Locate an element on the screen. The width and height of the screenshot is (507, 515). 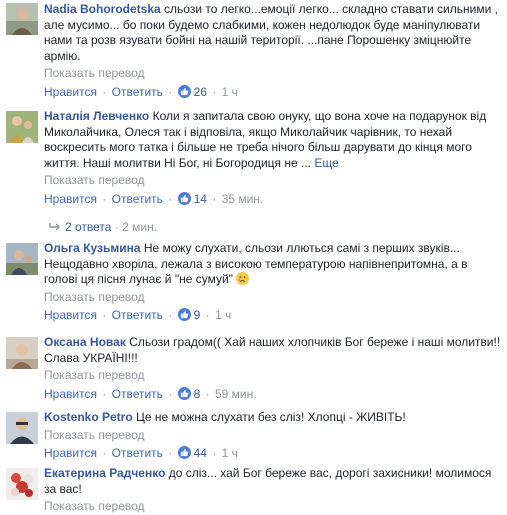
author-name: Оксана Новак is located at coordinates (85, 342).